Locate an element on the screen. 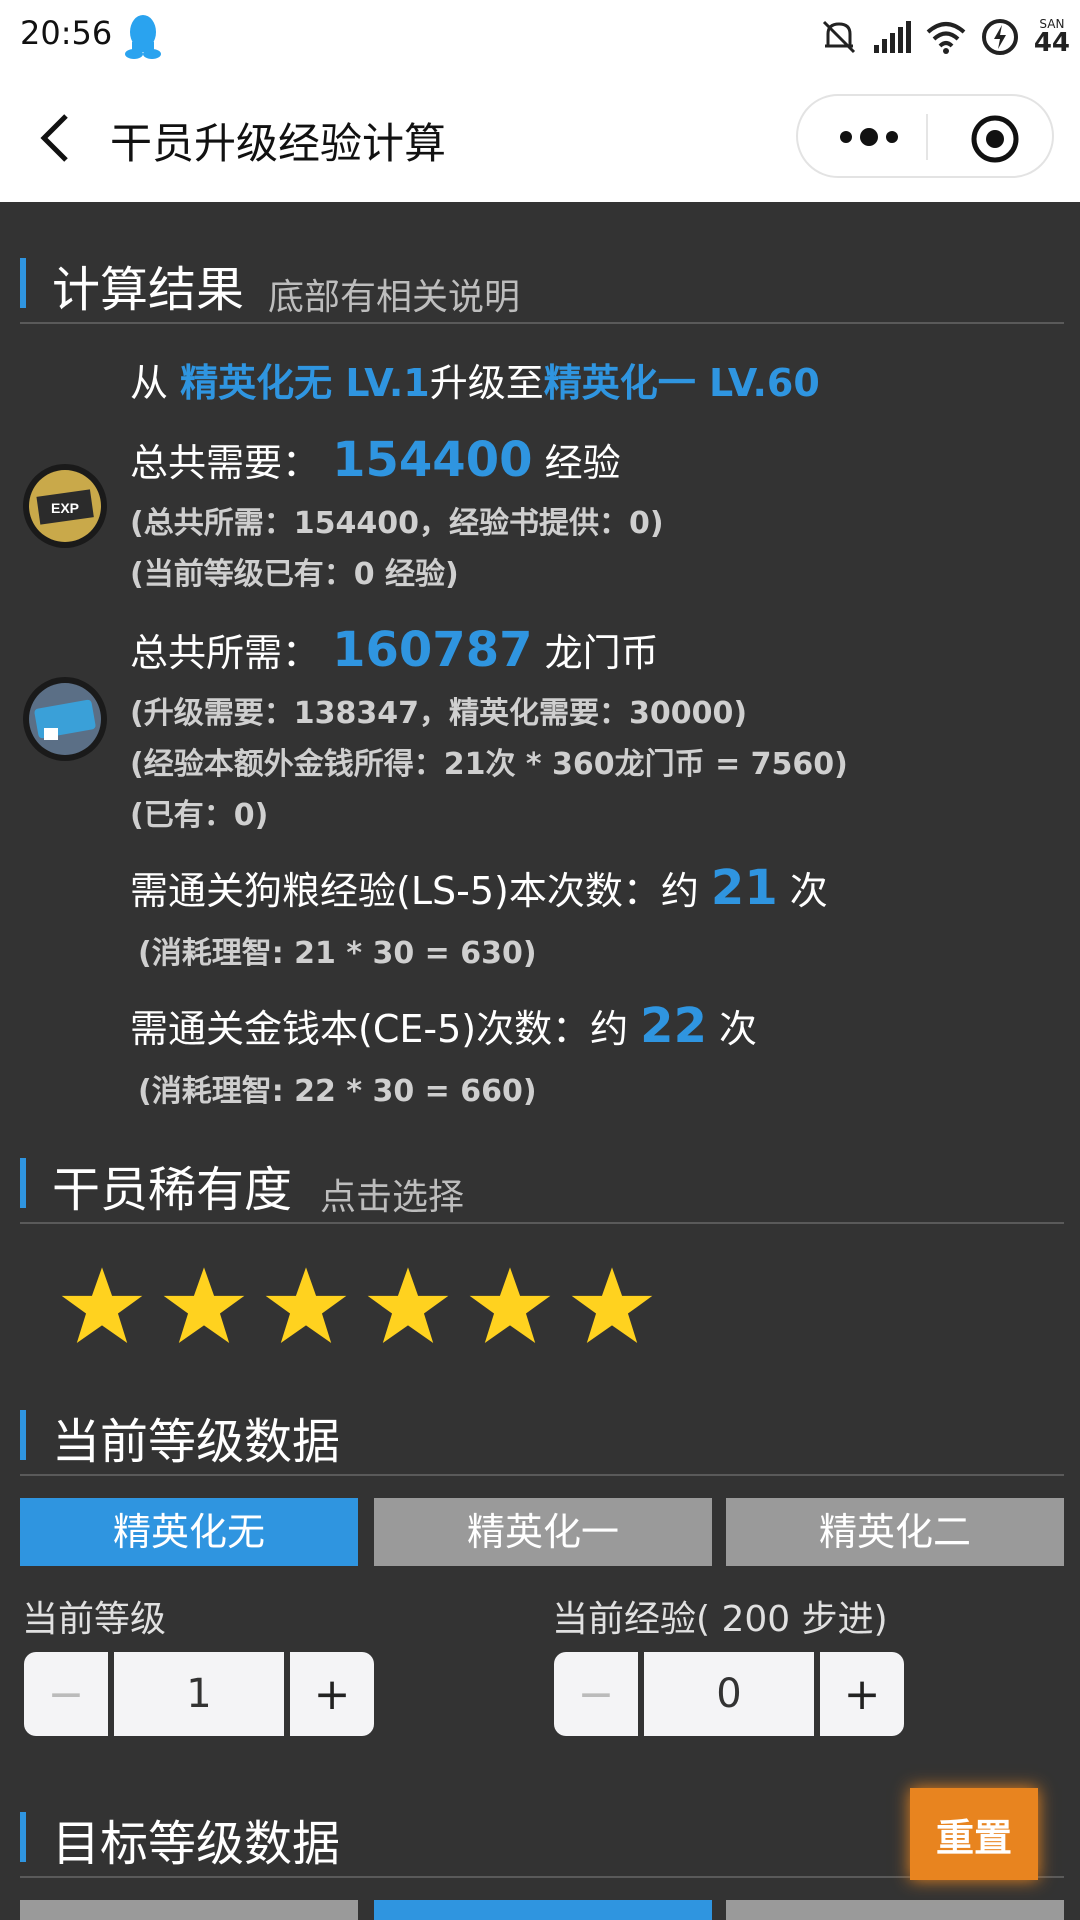  status-icons: SAN 44 is located at coordinates (945, 37).